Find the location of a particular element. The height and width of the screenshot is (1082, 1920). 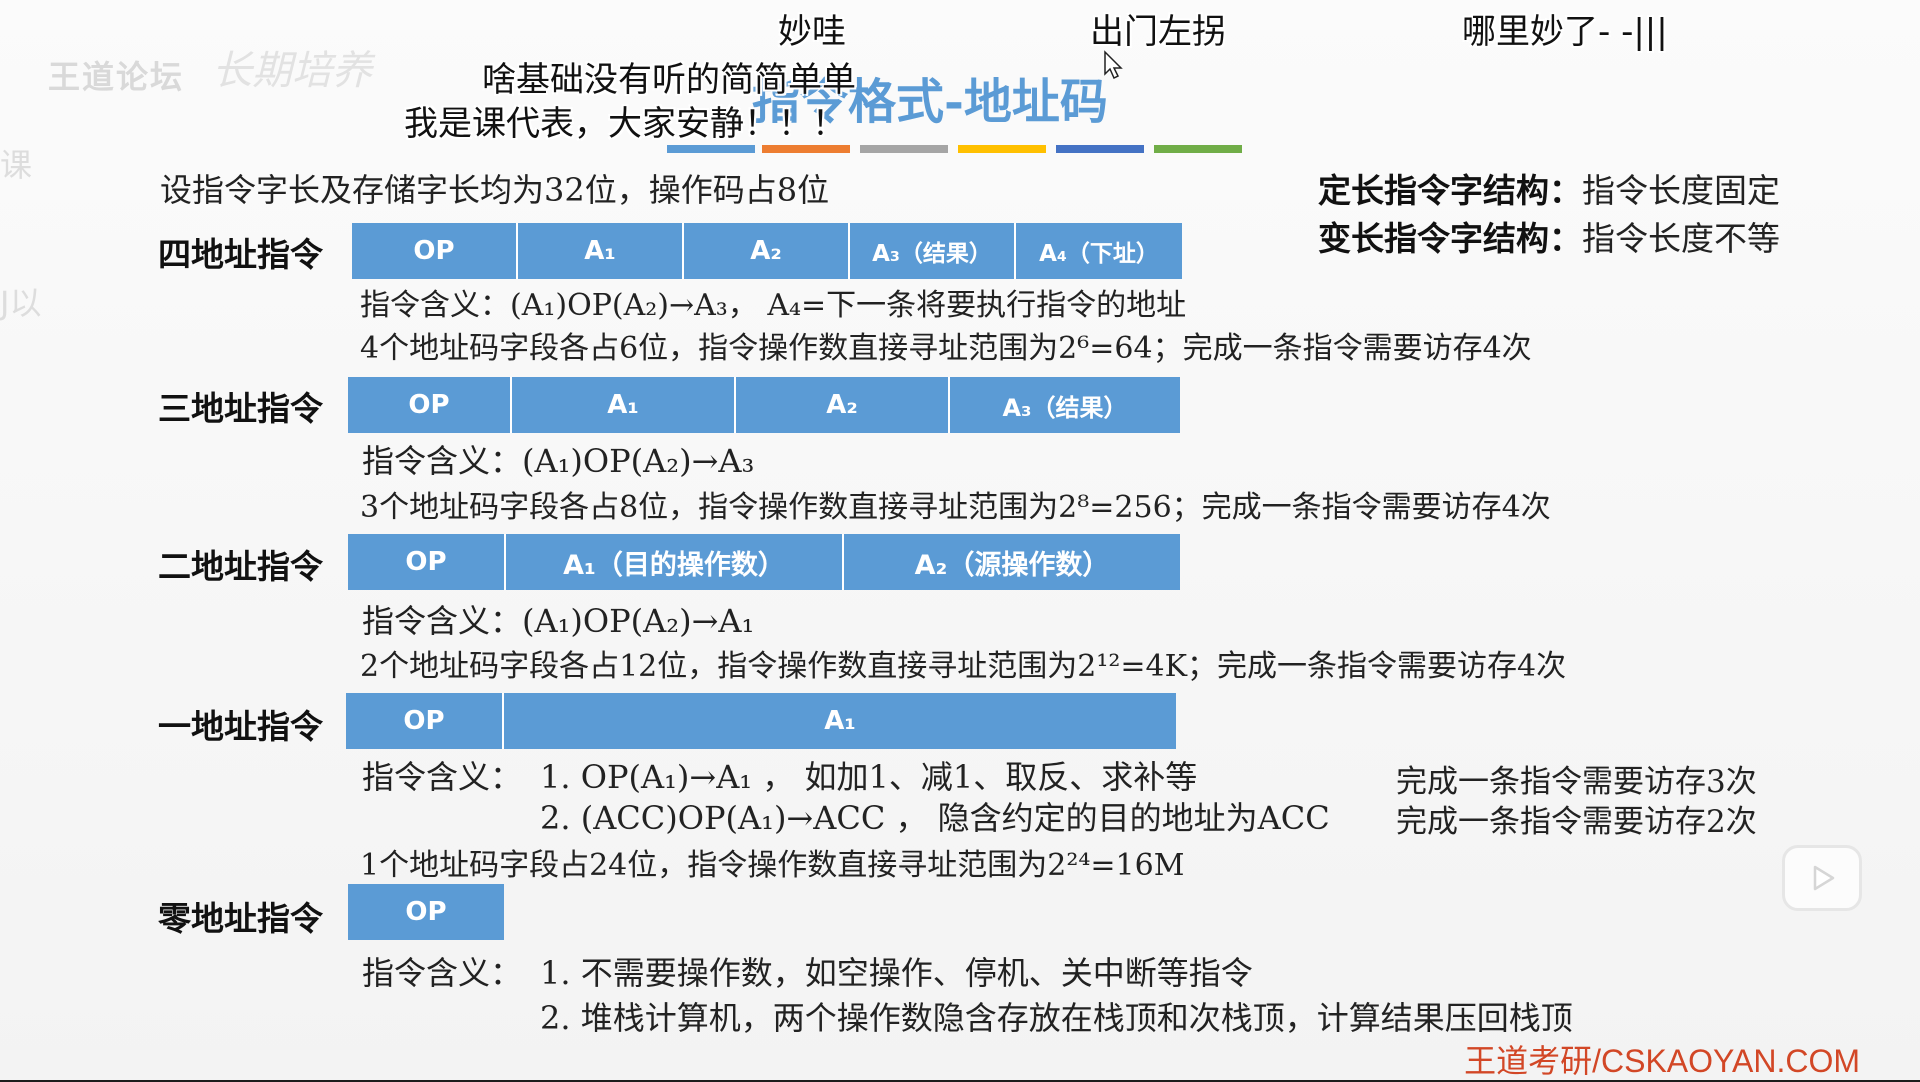

logo-scribble: 长期培养 is located at coordinates (292, 71).